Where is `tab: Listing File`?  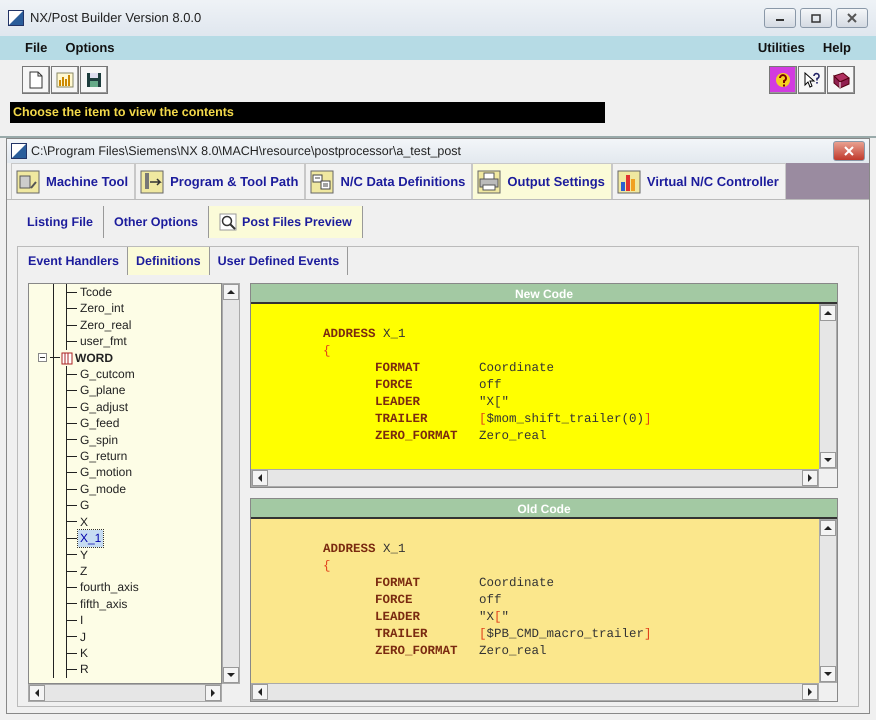
tab: Listing File is located at coordinates (60, 222).